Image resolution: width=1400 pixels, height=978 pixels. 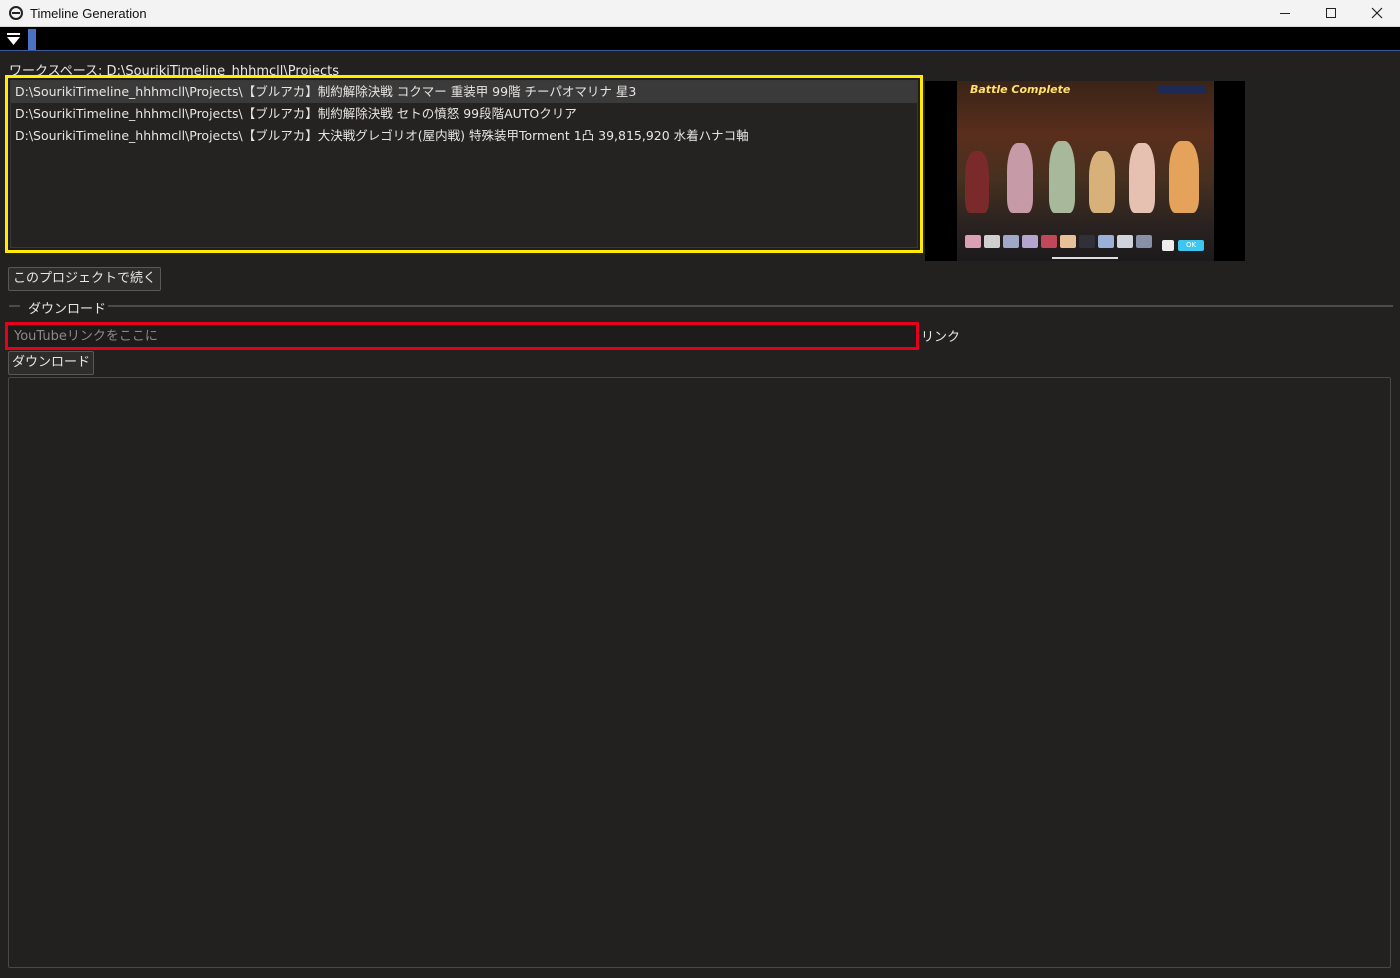 I want to click on title-bar: Timeline Generation, so click(x=700, y=13).